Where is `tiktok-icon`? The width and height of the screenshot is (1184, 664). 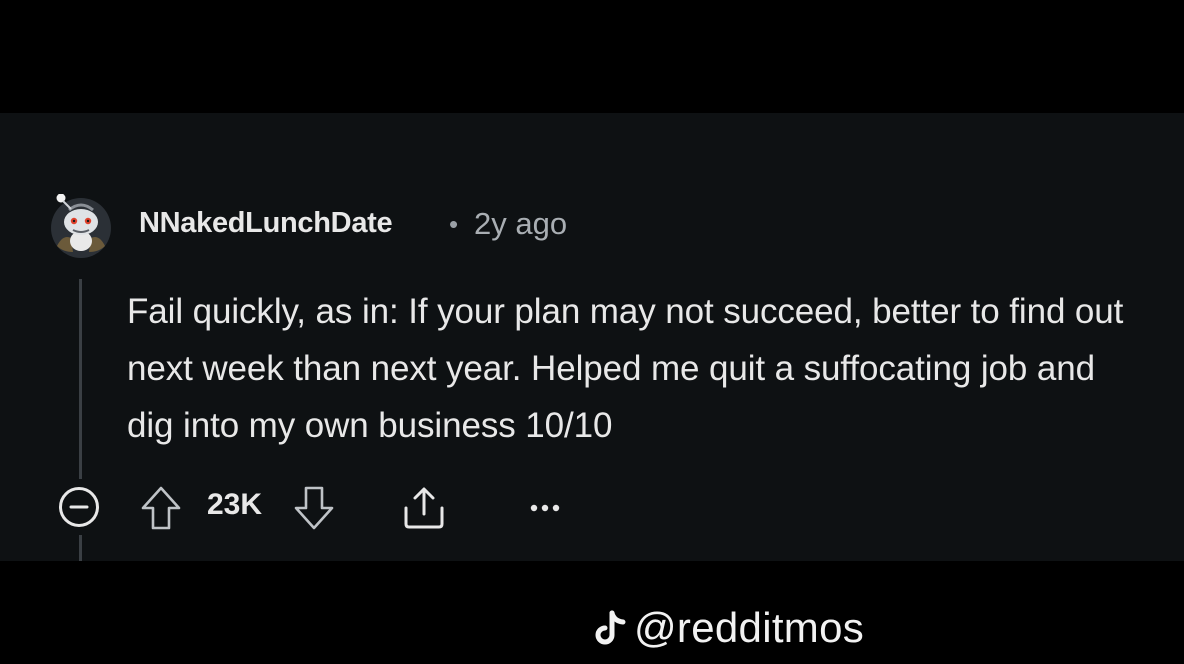
tiktok-icon is located at coordinates (610, 627).